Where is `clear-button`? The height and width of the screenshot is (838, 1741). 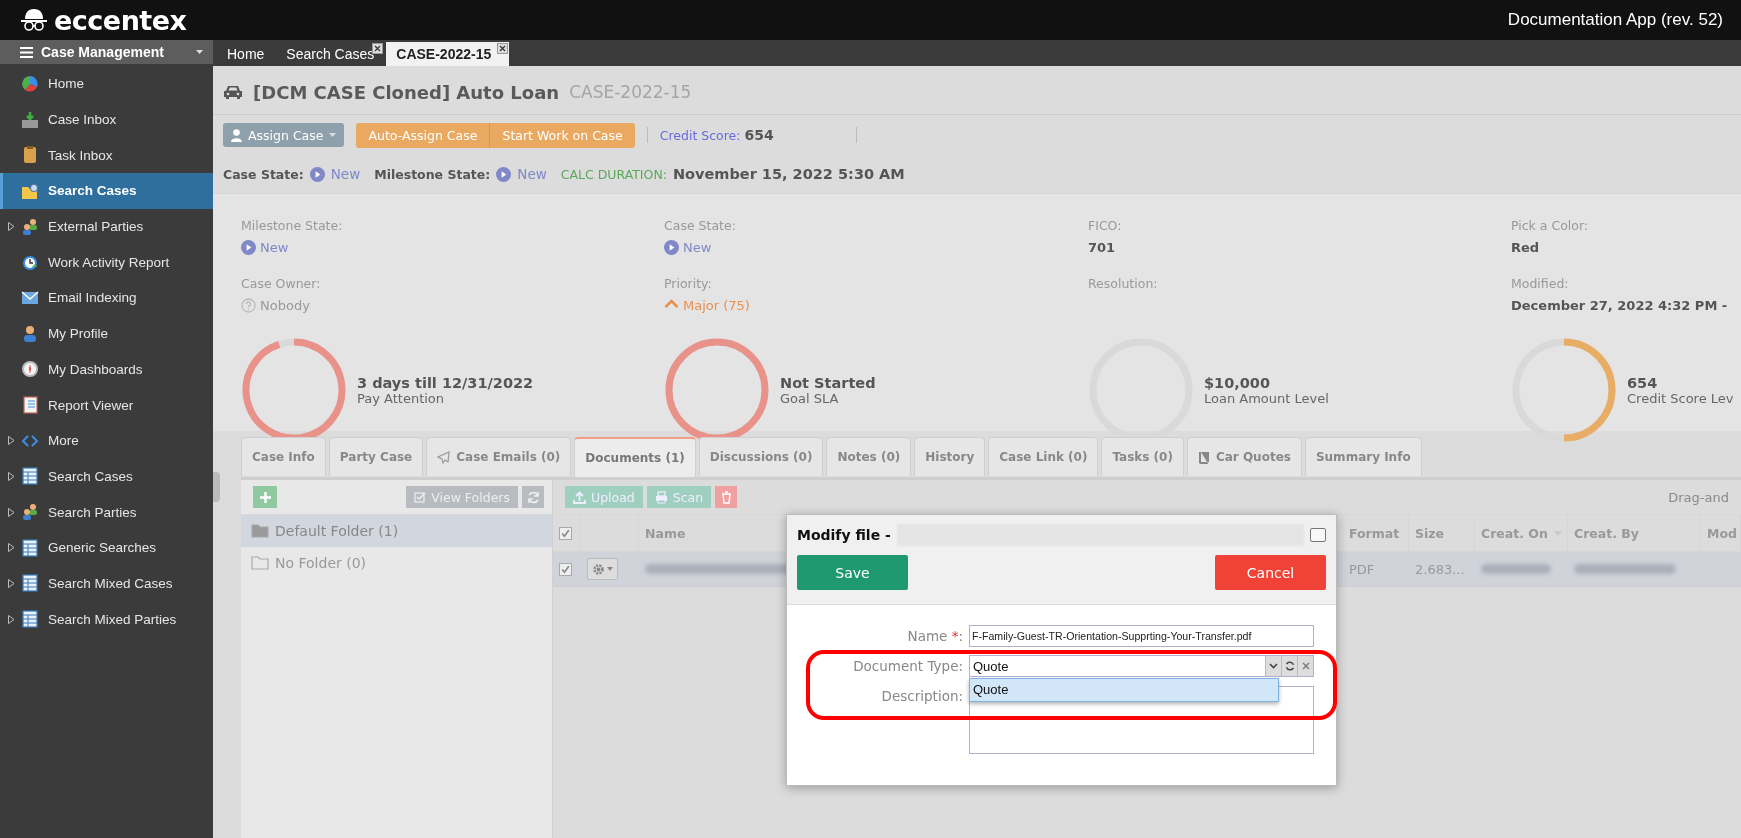 clear-button is located at coordinates (1305, 666).